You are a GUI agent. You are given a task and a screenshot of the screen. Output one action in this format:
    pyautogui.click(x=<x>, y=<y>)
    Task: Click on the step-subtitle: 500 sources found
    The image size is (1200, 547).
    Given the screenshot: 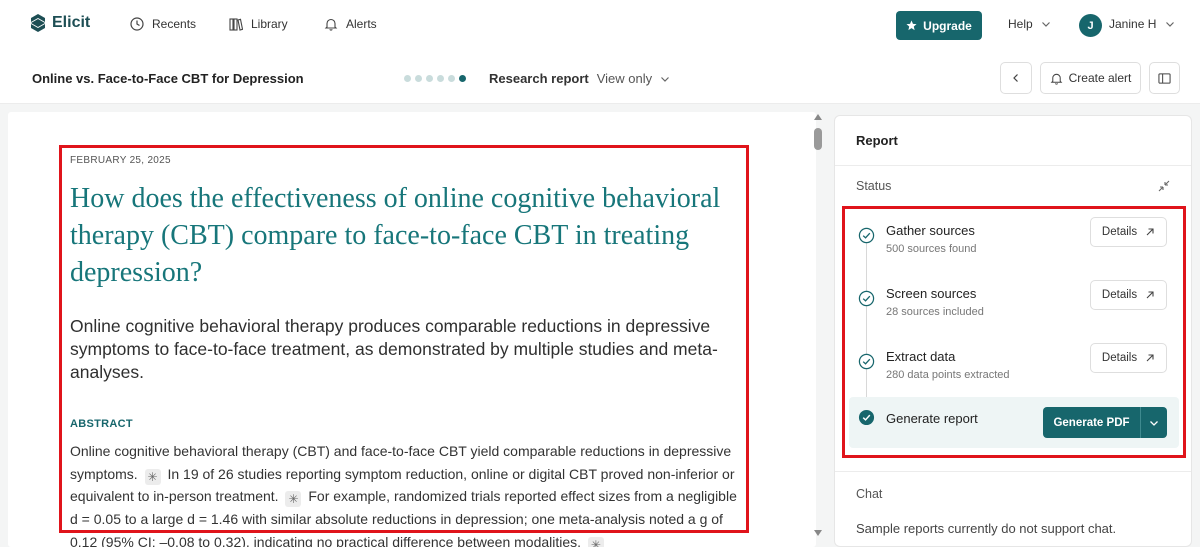 What is the action you would take?
    pyautogui.click(x=931, y=249)
    